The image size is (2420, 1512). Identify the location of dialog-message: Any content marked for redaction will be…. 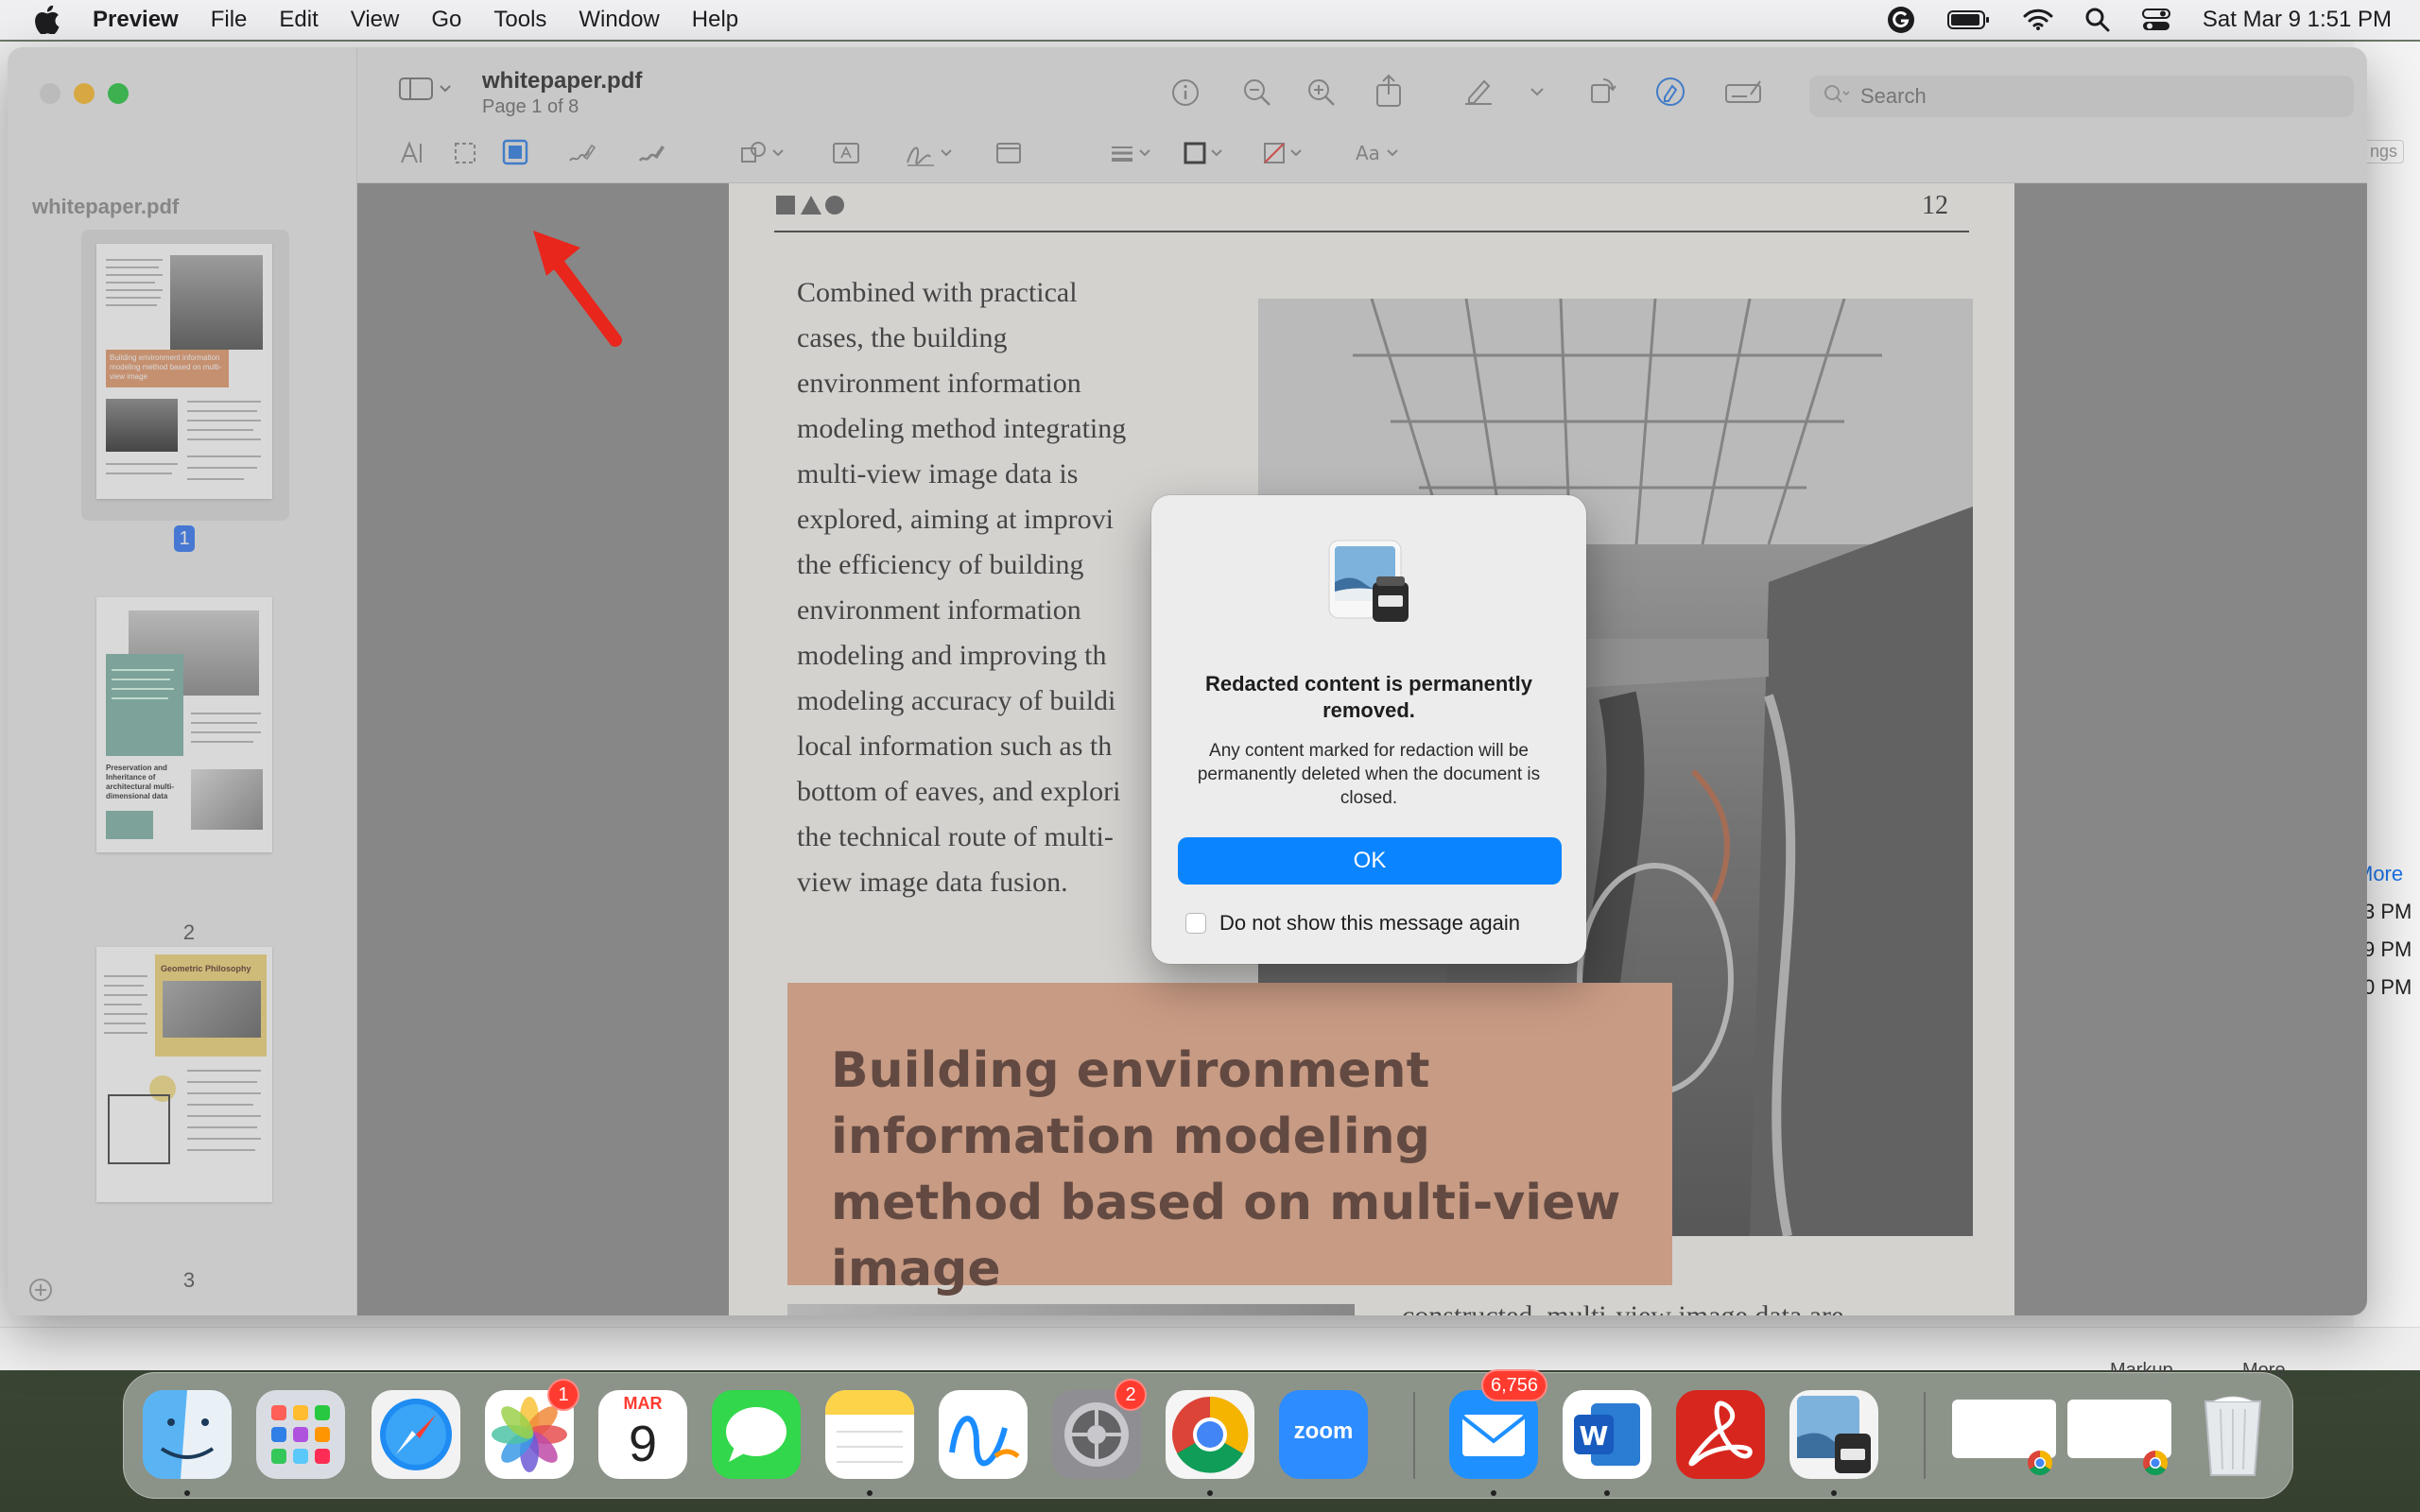
(1369, 774).